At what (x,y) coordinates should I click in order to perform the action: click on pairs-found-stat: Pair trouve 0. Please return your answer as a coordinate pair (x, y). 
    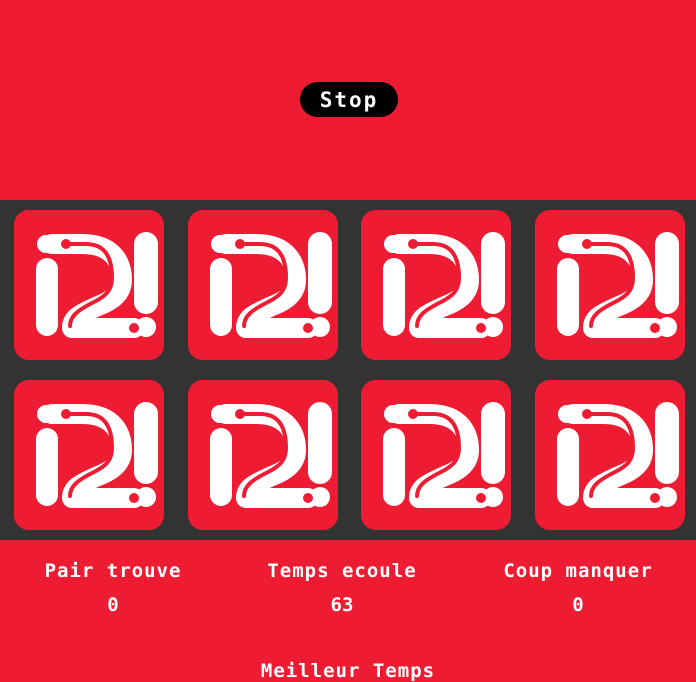
    Looking at the image, I should click on (113, 588).